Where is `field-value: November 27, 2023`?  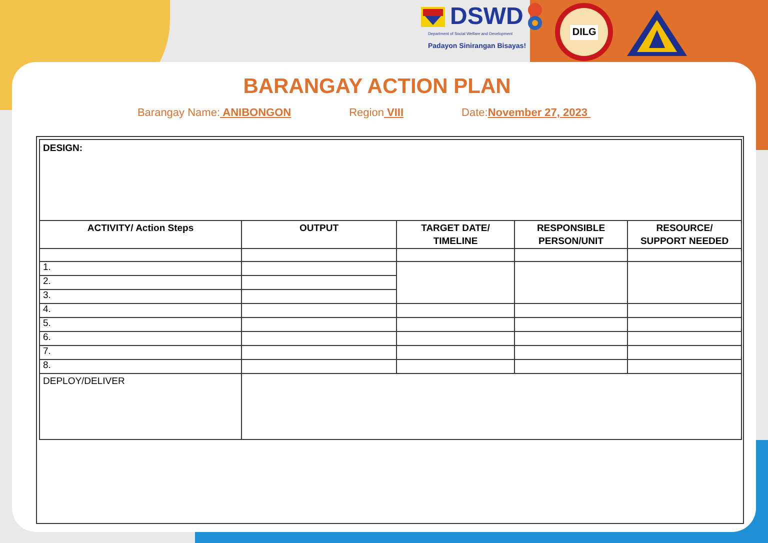 field-value: November 27, 2023 is located at coordinates (538, 113).